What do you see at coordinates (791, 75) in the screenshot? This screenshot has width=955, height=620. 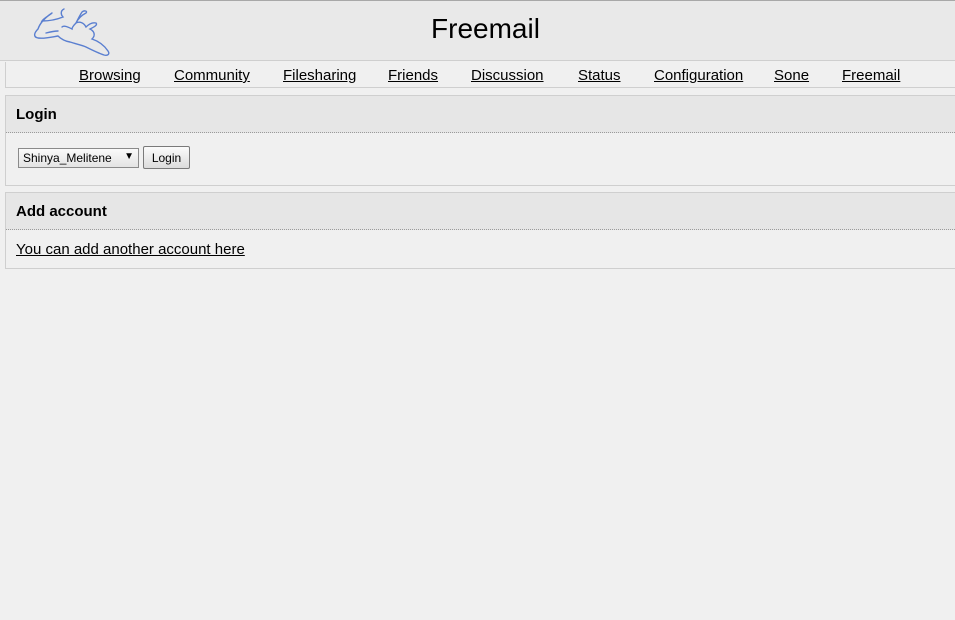 I see `nav-link-sone: Sone` at bounding box center [791, 75].